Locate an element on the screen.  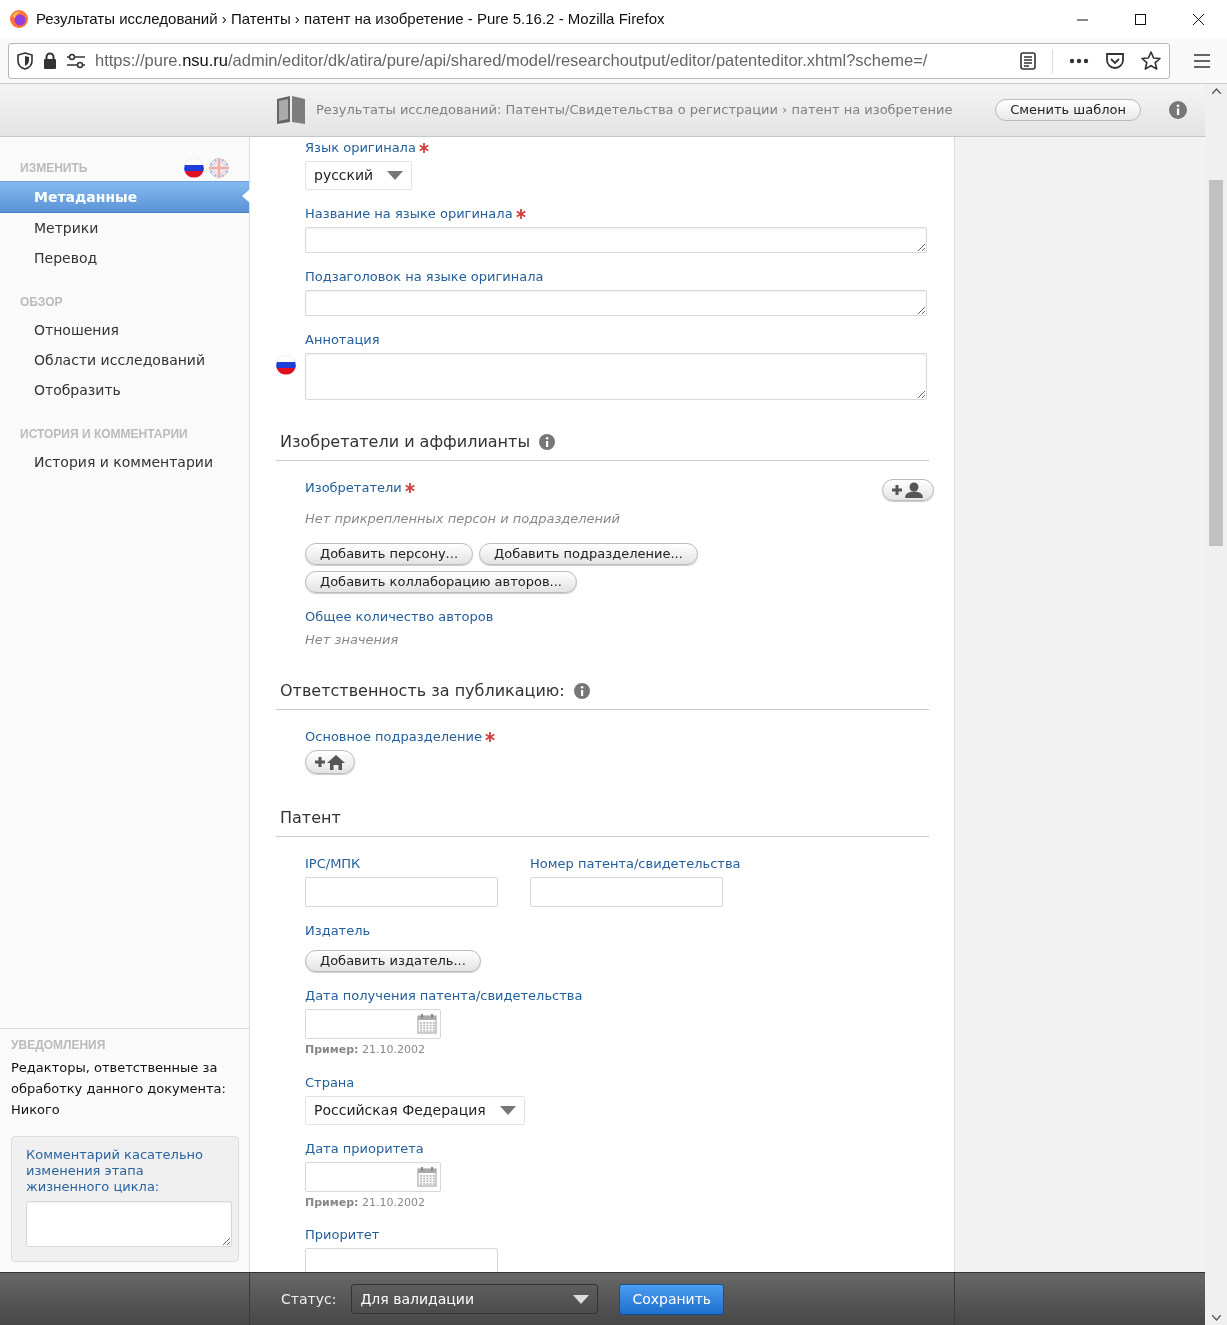
sidebar-item: Отобразить is located at coordinates (124, 390).